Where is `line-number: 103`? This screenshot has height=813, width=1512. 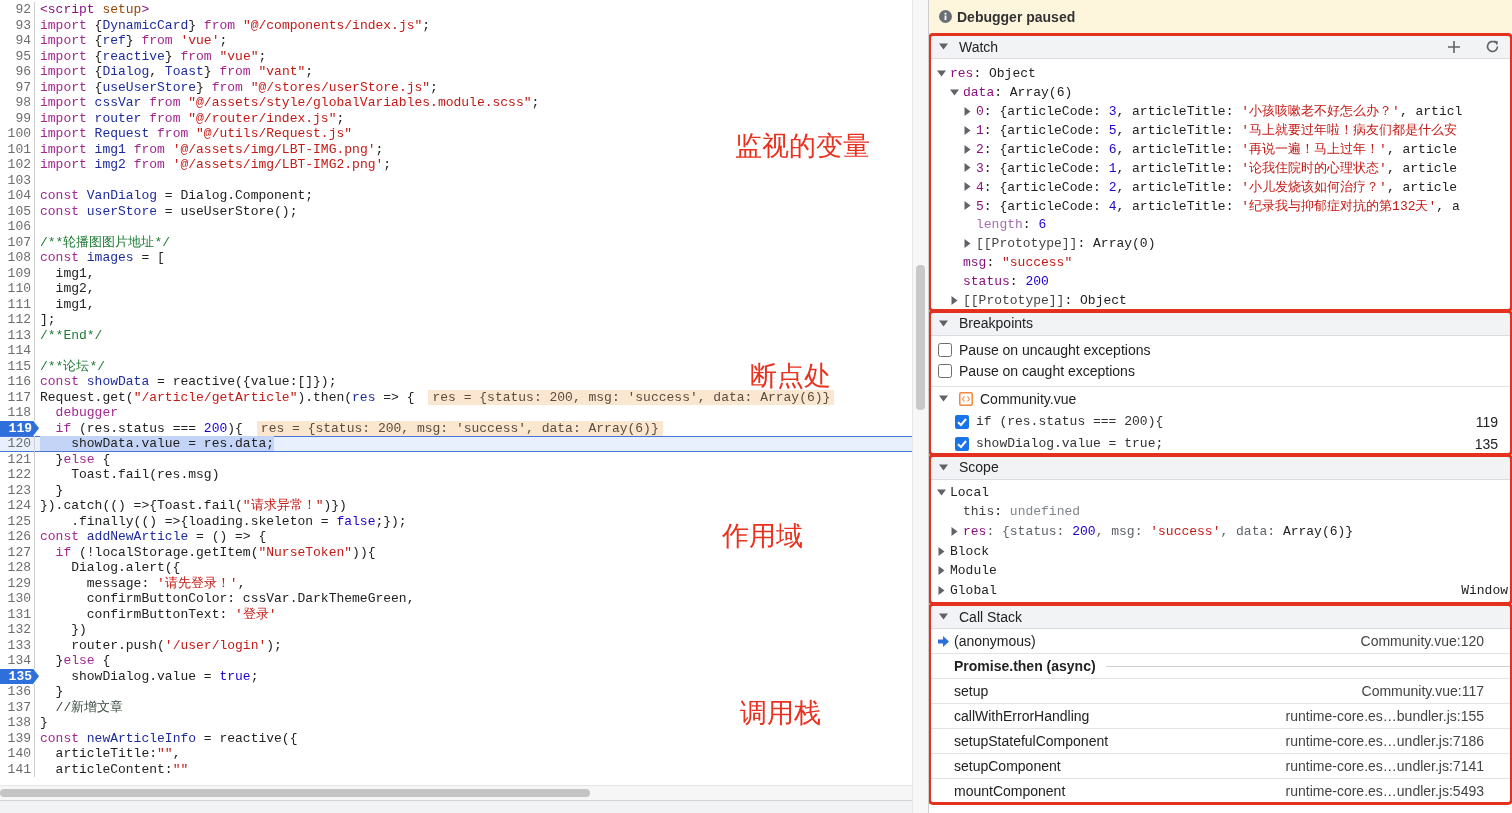 line-number: 103 is located at coordinates (17, 180).